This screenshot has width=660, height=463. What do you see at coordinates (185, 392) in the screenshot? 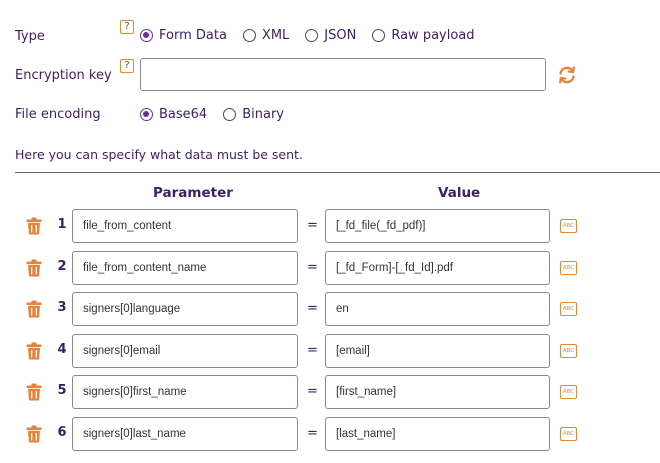
I see `parameter-input: signers[0]first_name` at bounding box center [185, 392].